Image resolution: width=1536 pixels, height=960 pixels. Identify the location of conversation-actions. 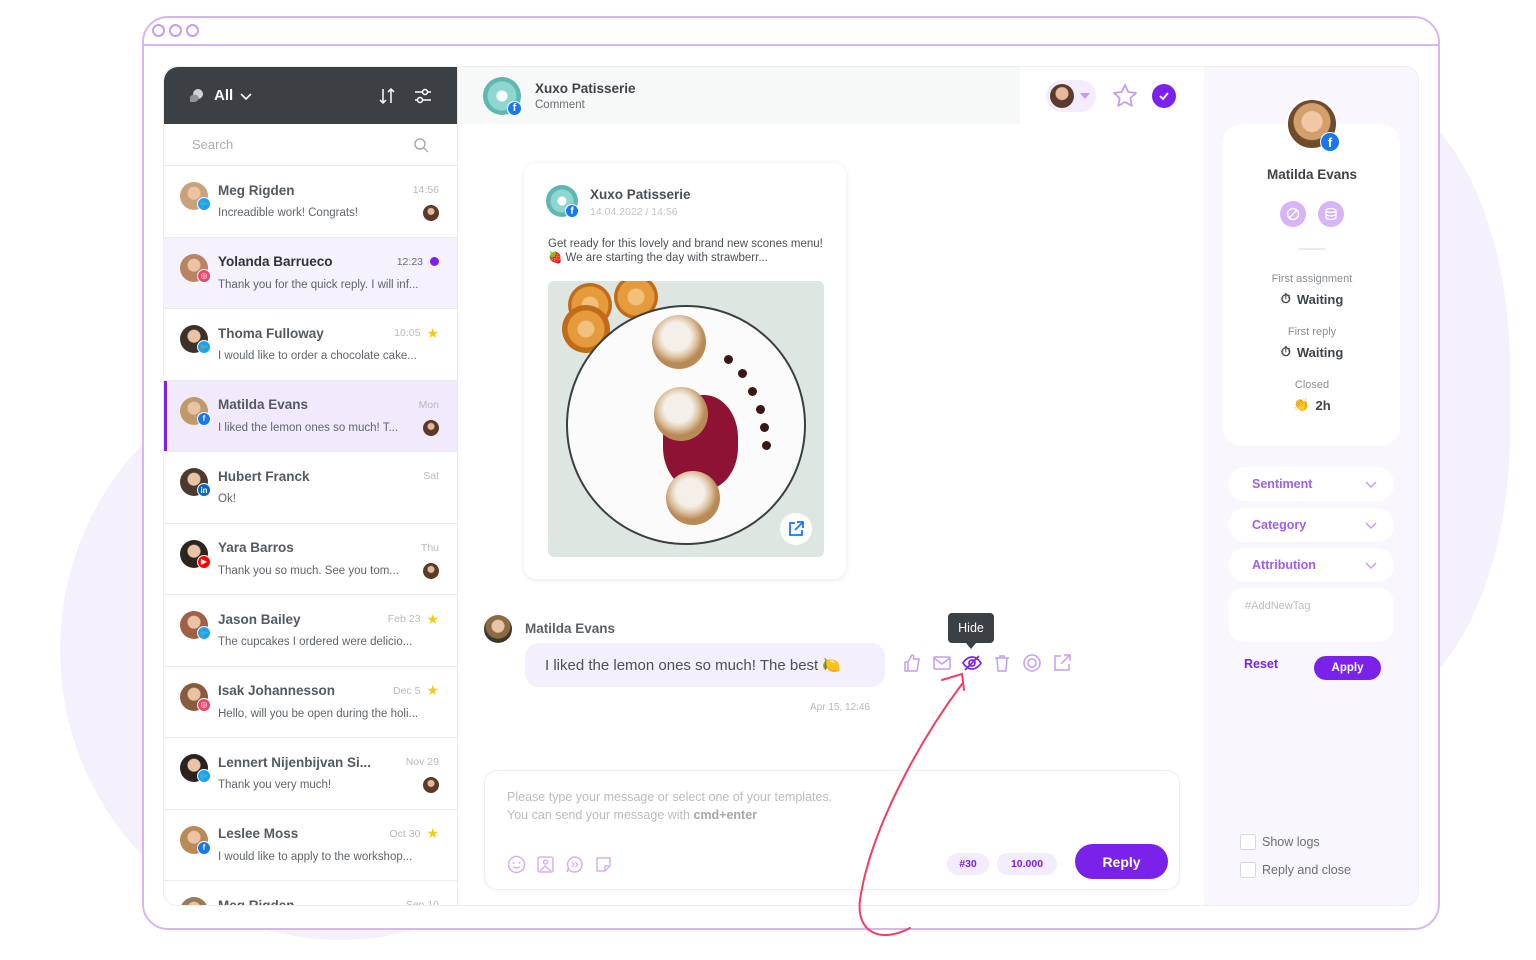
(1112, 95).